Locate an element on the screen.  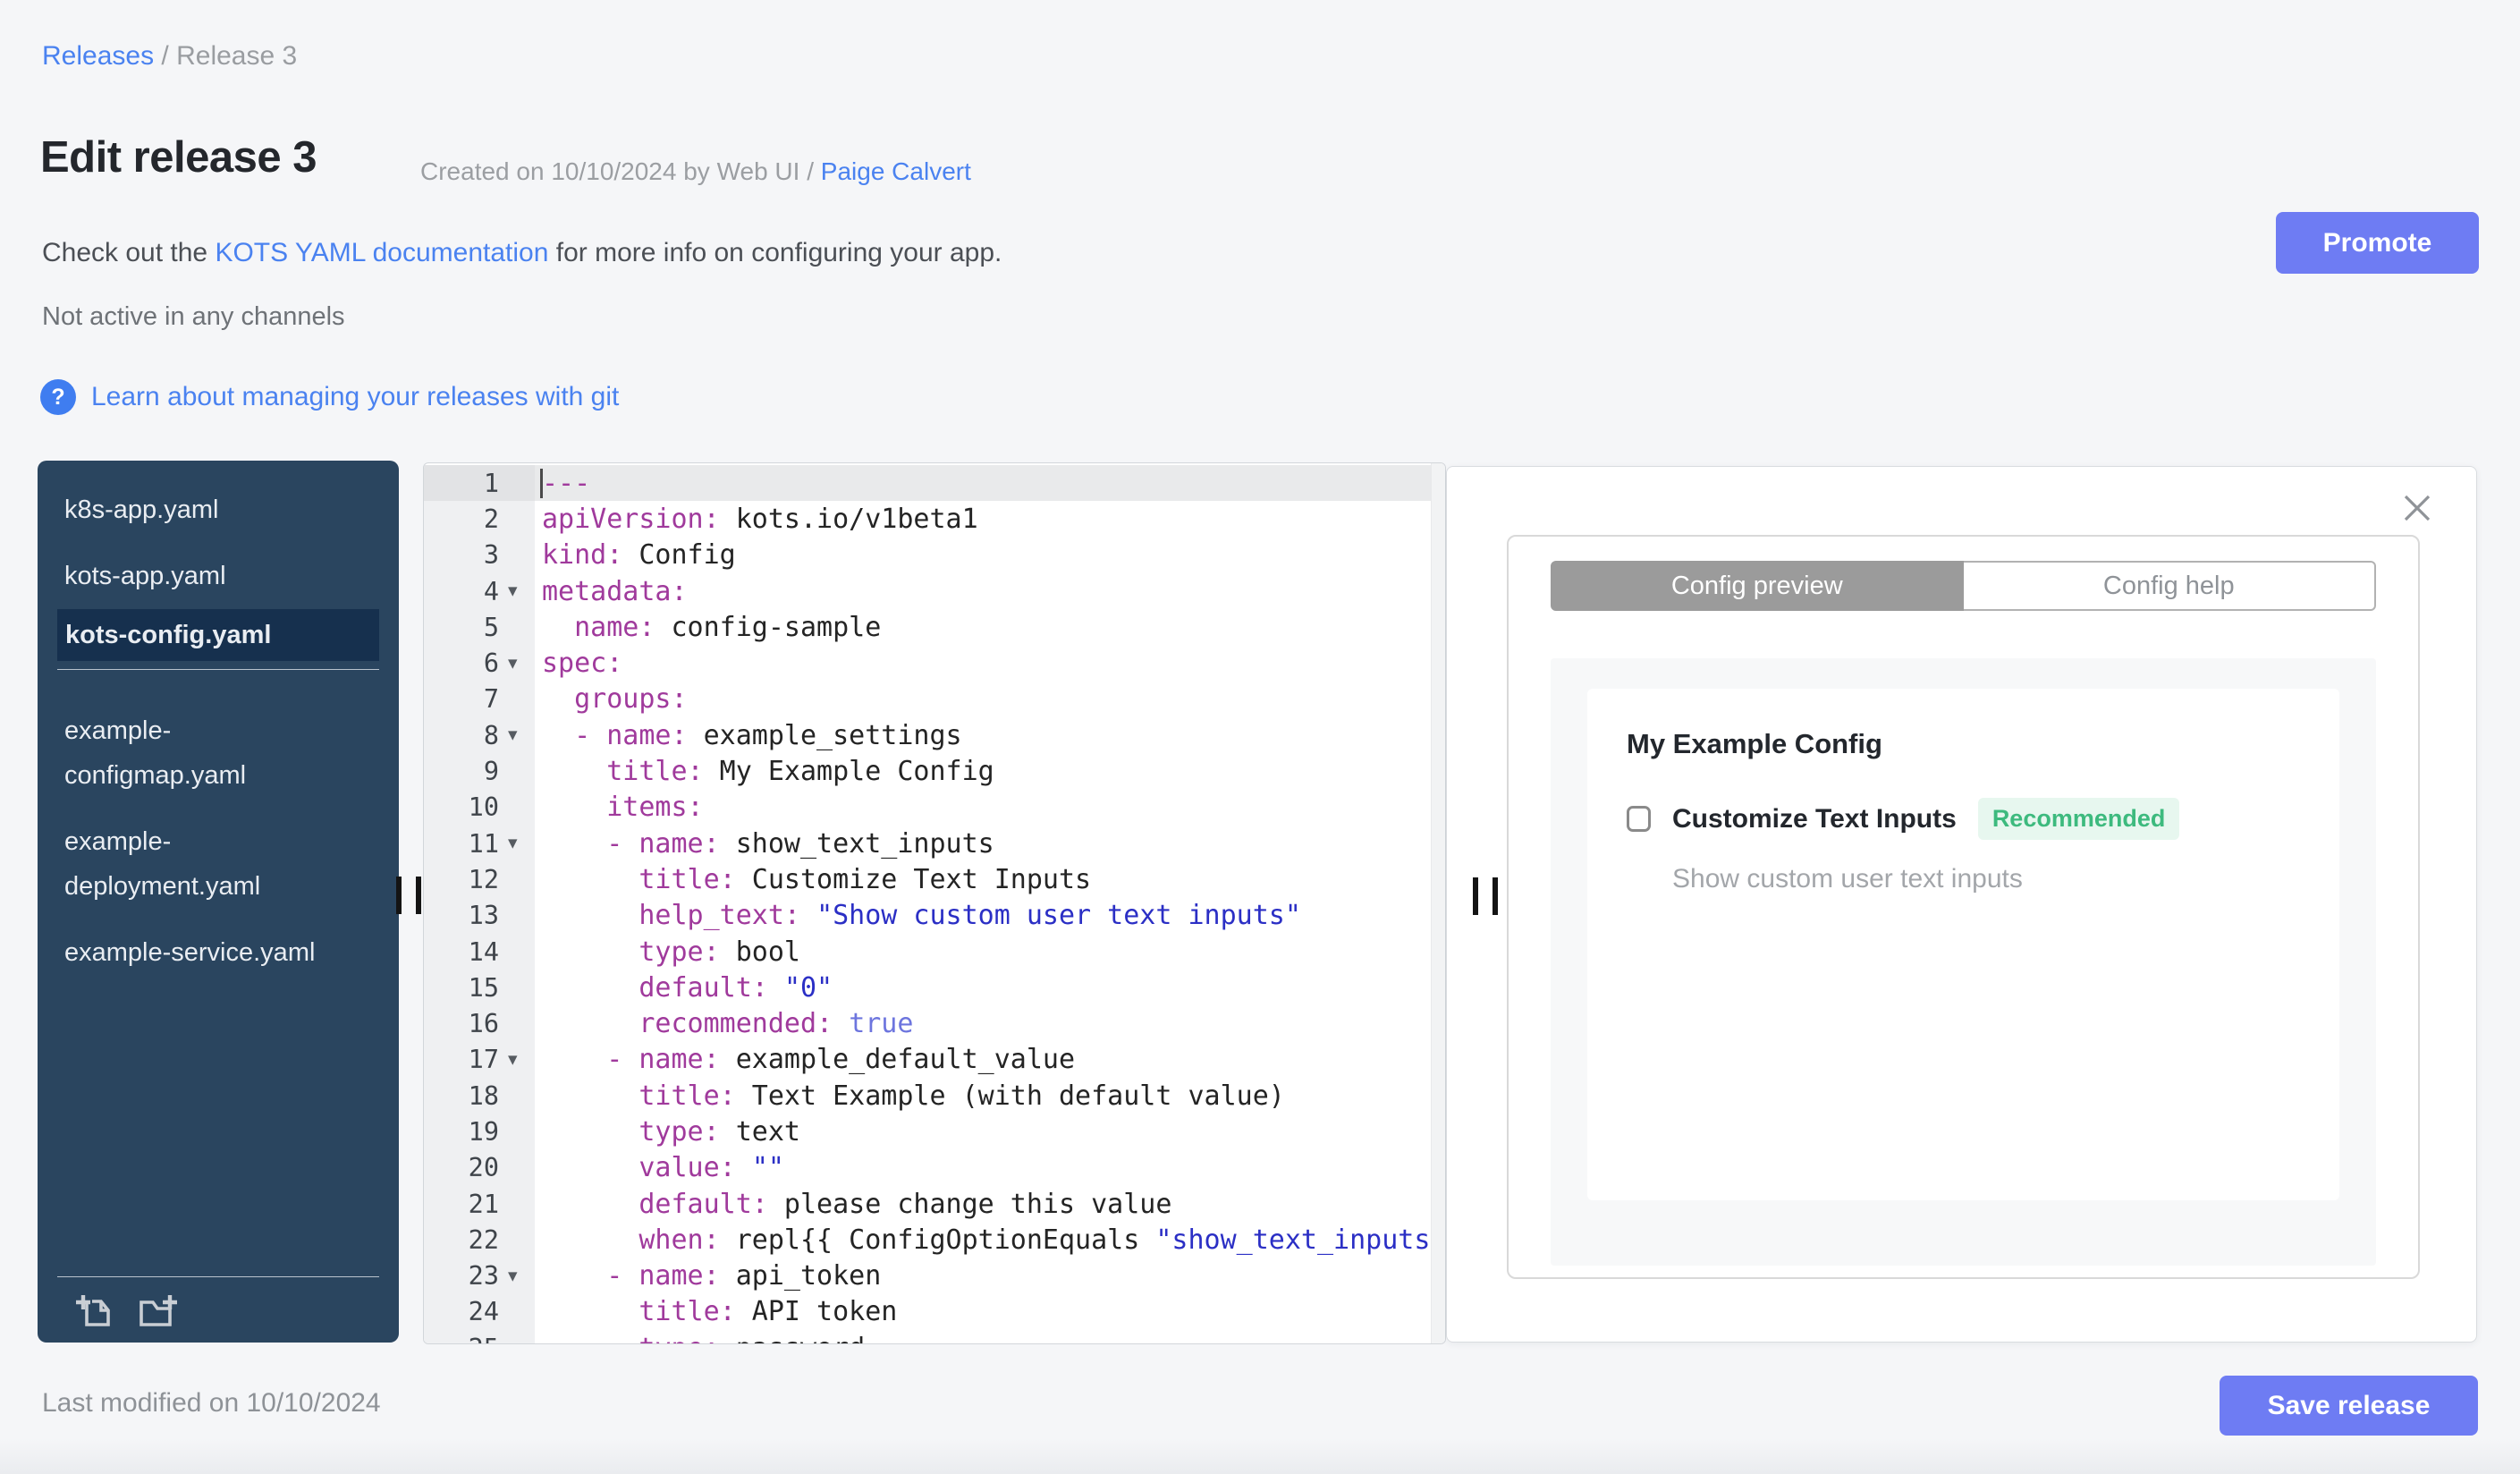
panel-resize-handle is located at coordinates (1485, 896).